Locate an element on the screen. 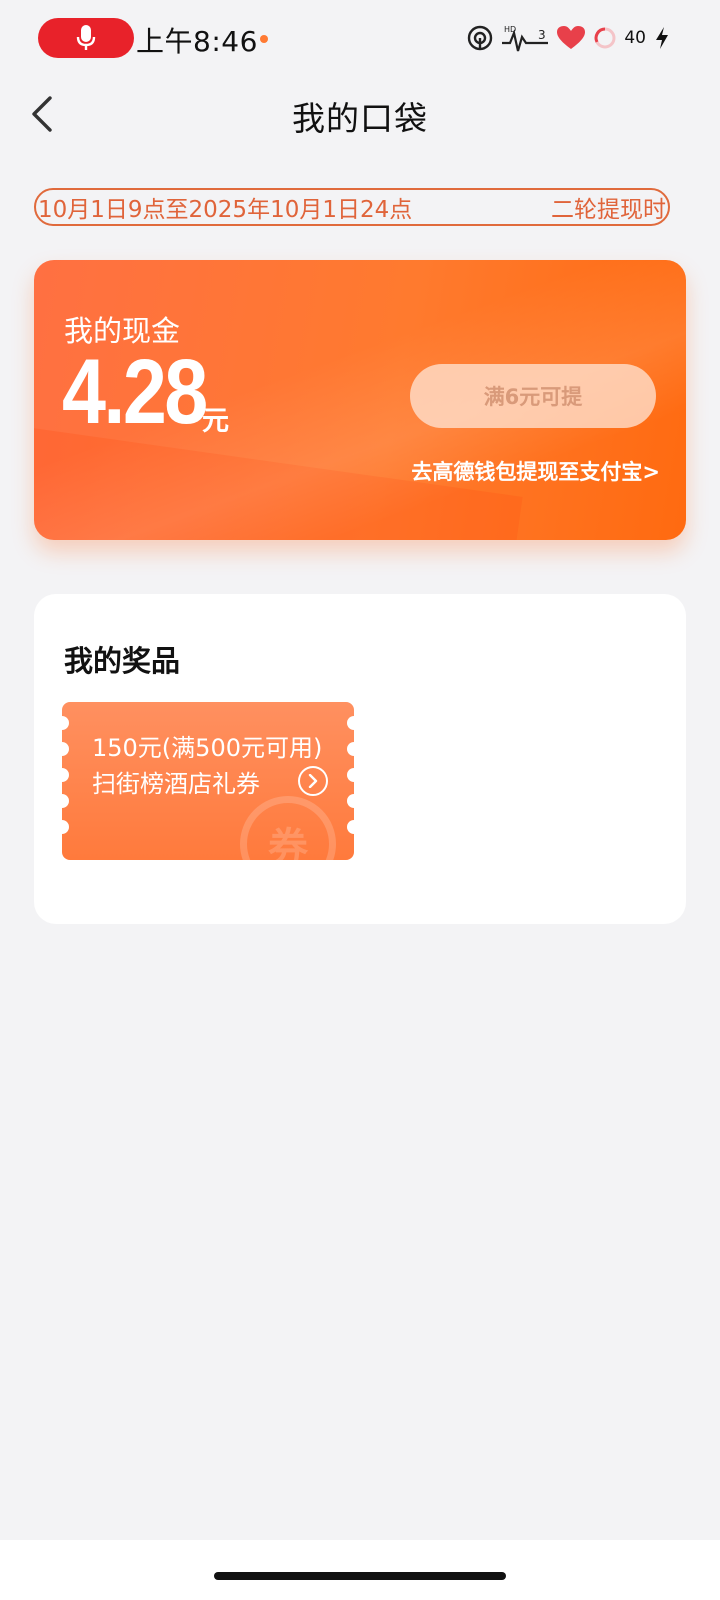 This screenshot has height=1600, width=720. chevron-right-circle-icon is located at coordinates (313, 781).